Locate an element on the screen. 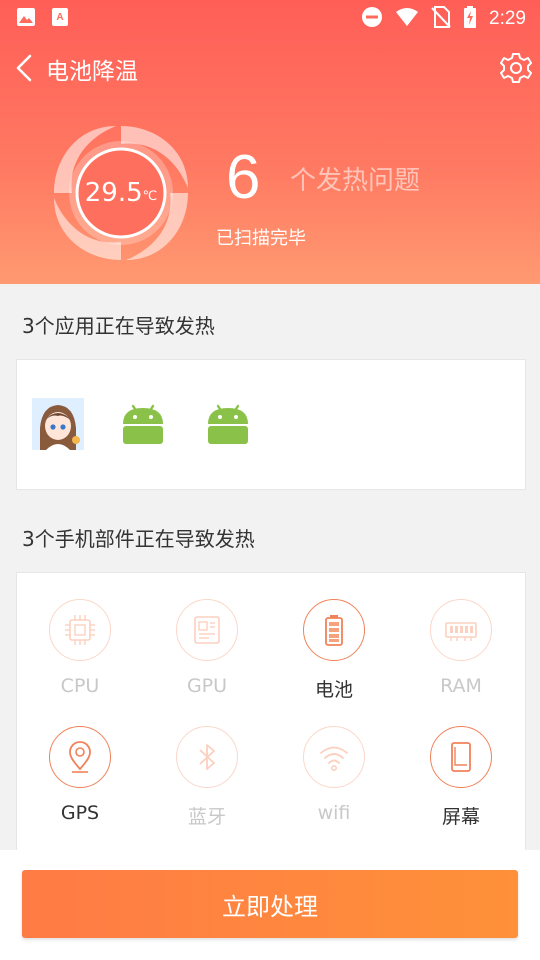 Image resolution: width=540 pixels, height=960 pixels. components-section-title: 3个手机部件正在导致发热 is located at coordinates (138, 539).